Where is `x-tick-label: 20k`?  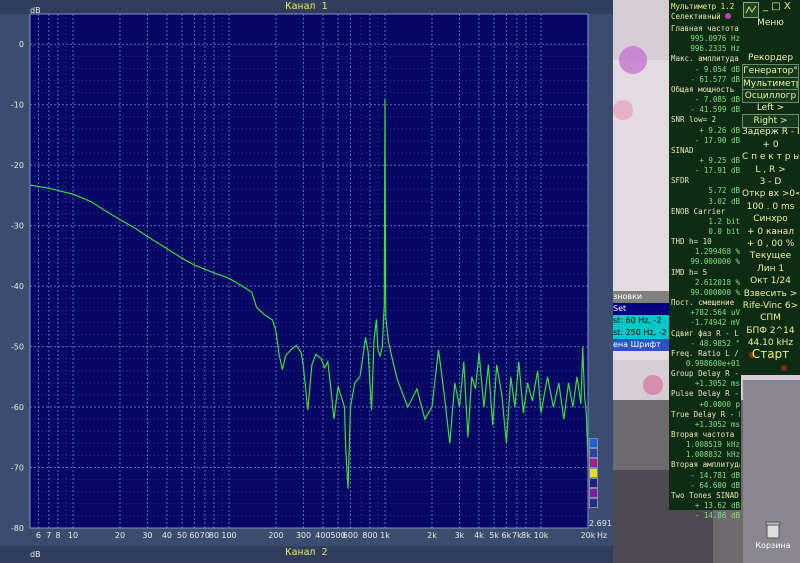
x-tick-label: 20k is located at coordinates (588, 535).